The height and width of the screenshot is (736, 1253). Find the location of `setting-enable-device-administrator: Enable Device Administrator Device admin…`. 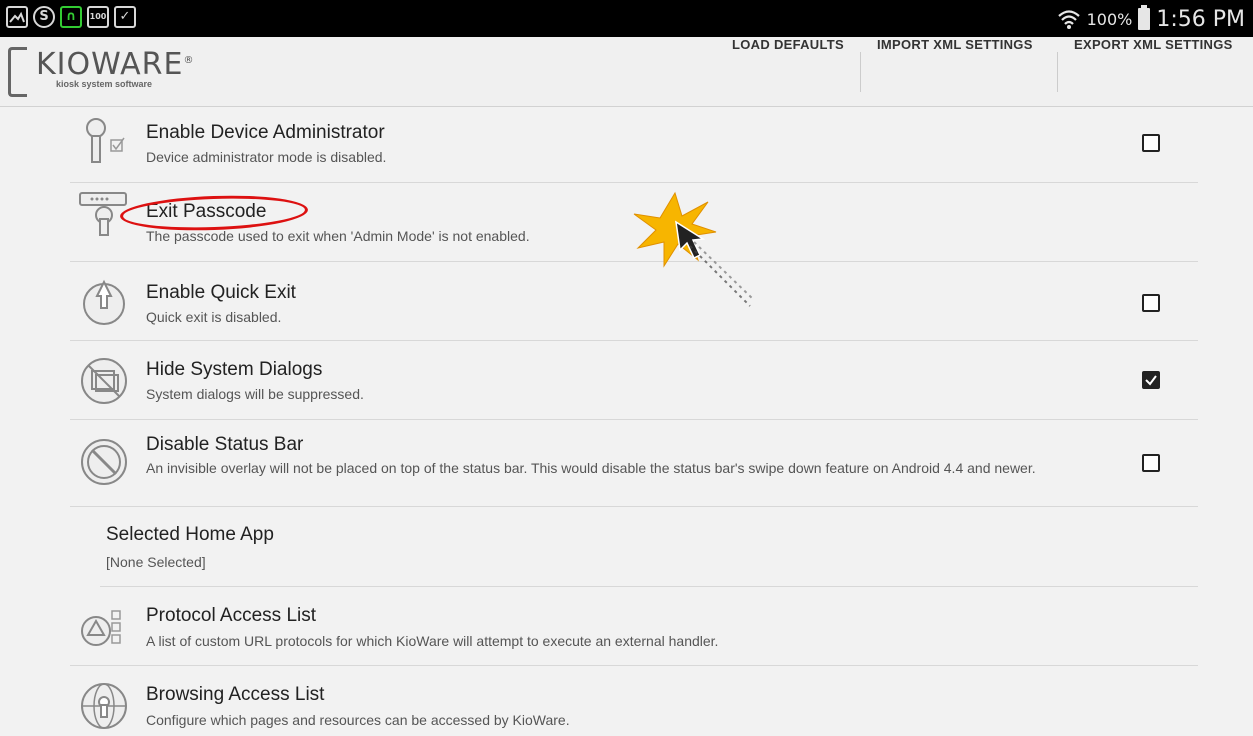

setting-enable-device-administrator: Enable Device Administrator Device admin… is located at coordinates (634, 144).